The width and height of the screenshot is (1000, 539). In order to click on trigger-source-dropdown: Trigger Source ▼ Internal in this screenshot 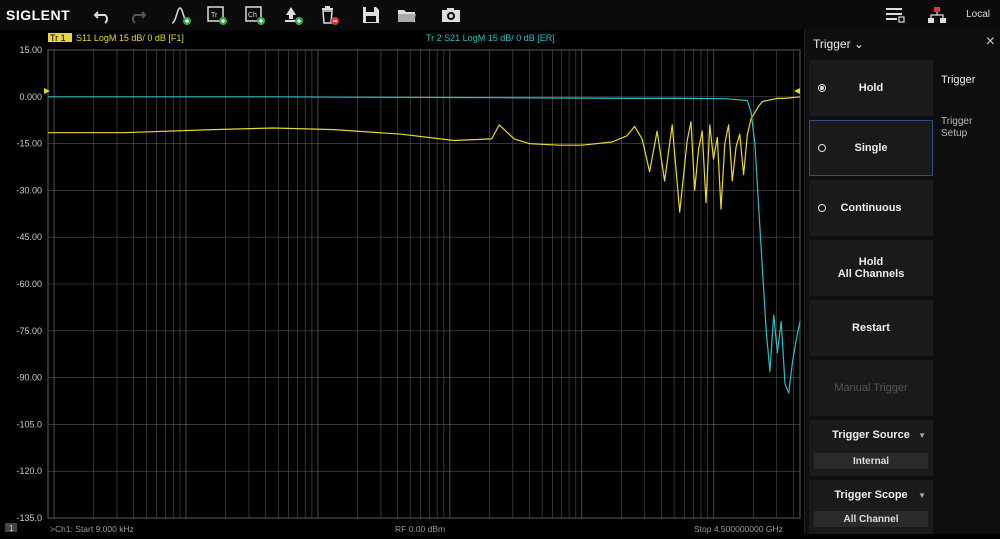, I will do `click(871, 448)`.